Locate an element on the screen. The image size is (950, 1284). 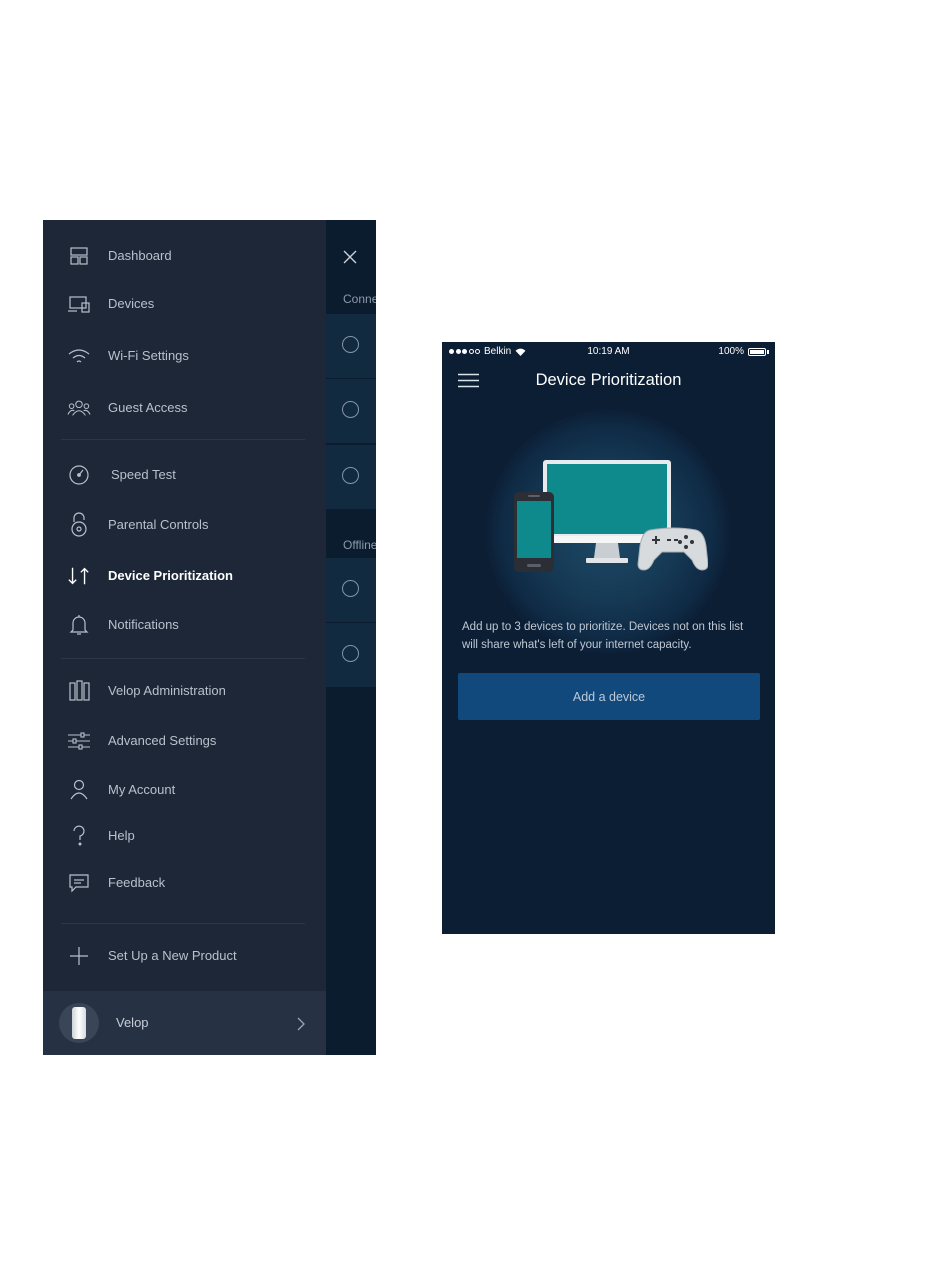
section-label-offline: Offline is located at coordinates (359, 545).